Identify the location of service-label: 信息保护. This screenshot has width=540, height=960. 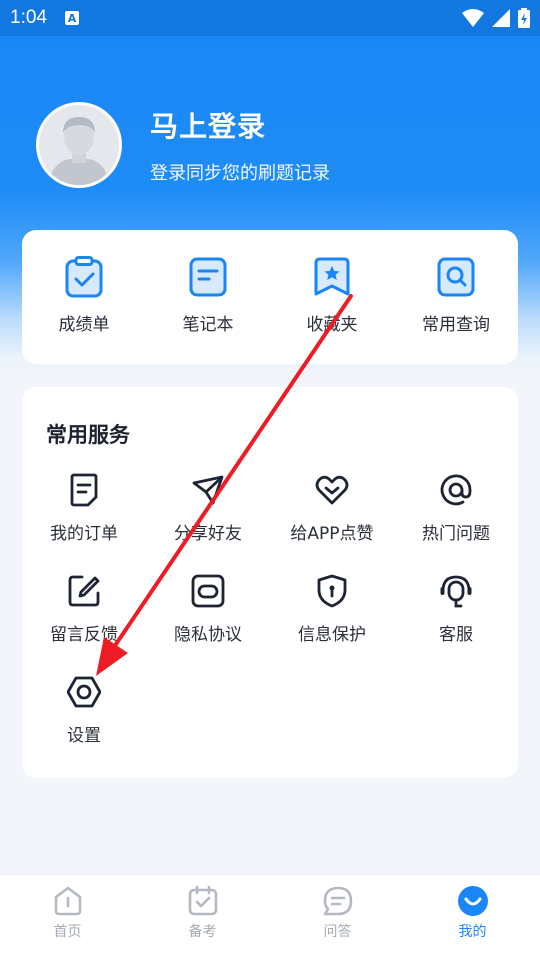
(332, 635).